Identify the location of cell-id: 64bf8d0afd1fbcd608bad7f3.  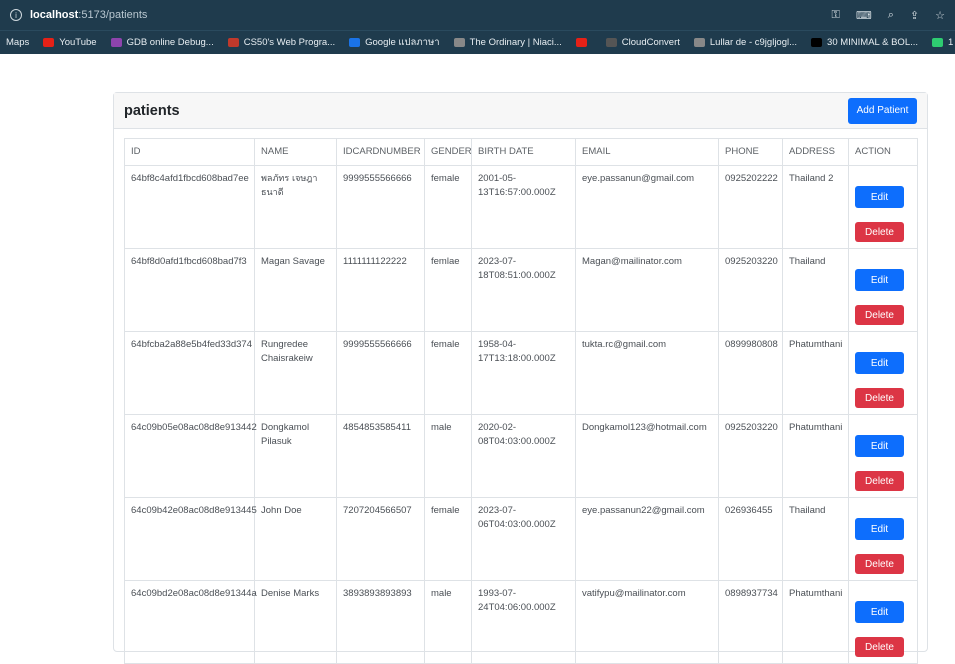
(189, 290).